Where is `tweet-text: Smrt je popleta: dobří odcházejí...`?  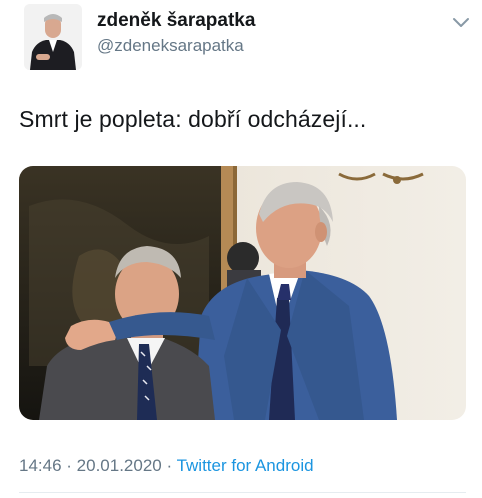
tweet-text: Smrt je popleta: dobří odcházejí... is located at coordinates (193, 119).